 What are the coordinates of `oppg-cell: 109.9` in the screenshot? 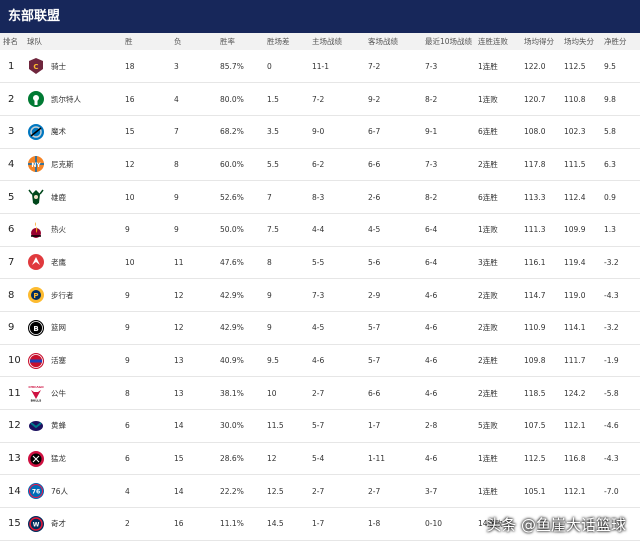 It's located at (575, 230).